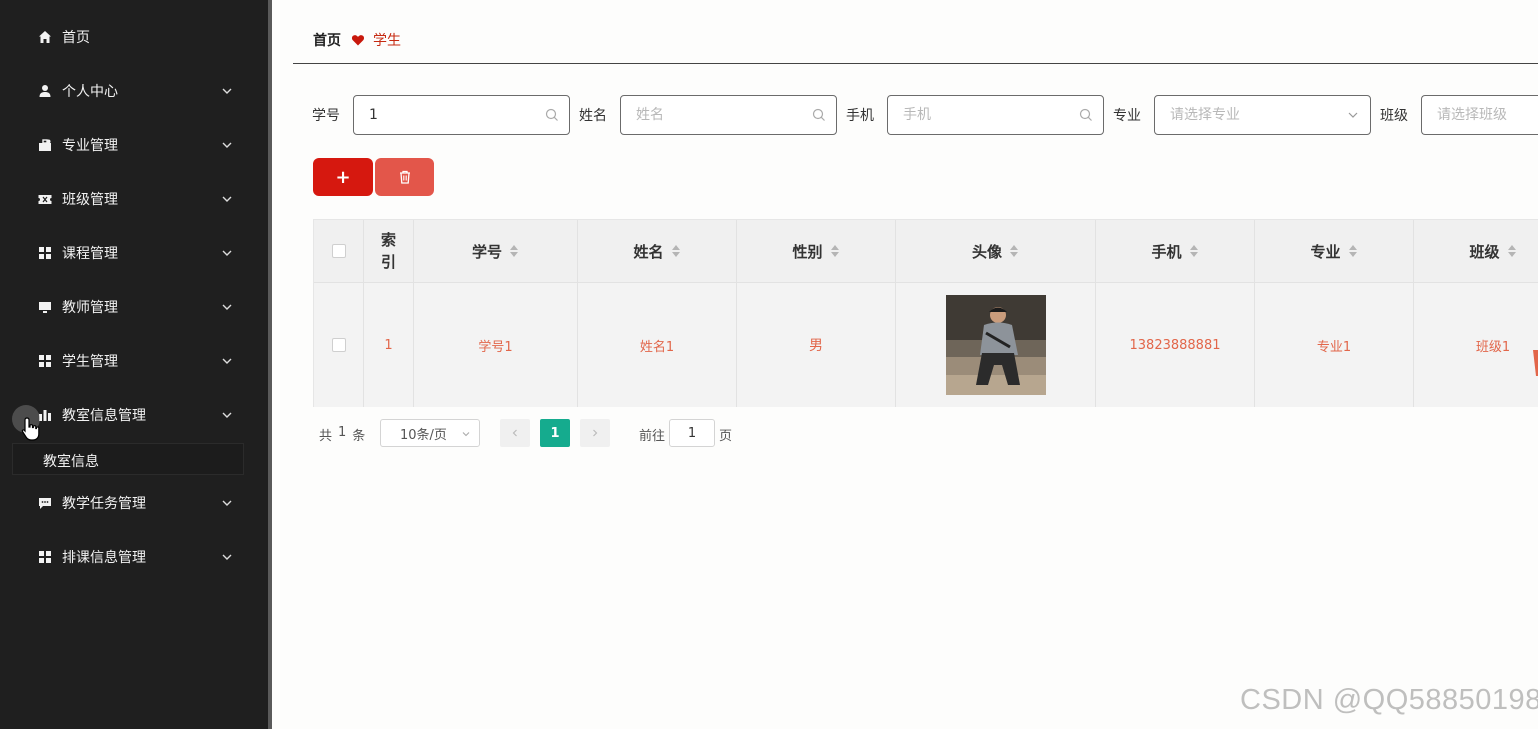 The image size is (1538, 729). Describe the element at coordinates (45, 503) in the screenshot. I see `chat-icon` at that location.